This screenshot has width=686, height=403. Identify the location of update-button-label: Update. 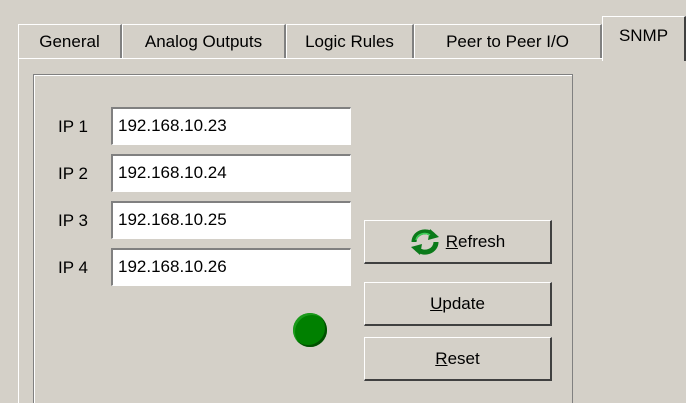
(457, 304).